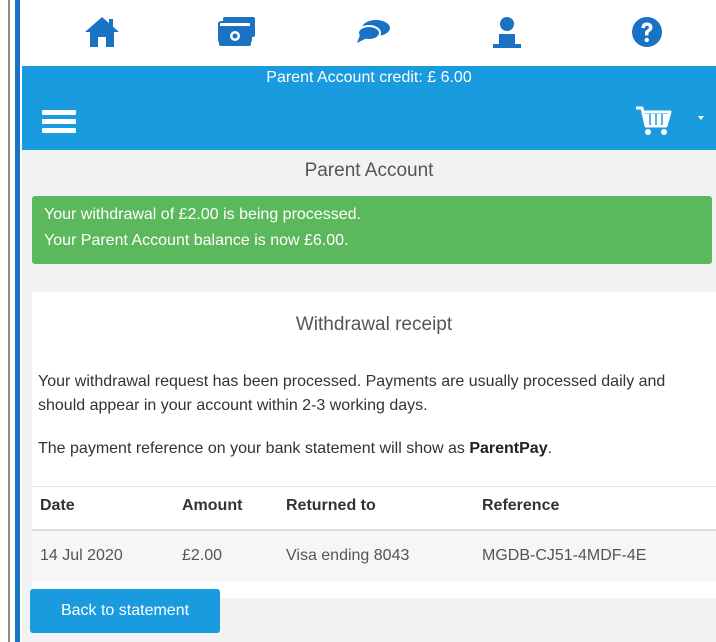 The height and width of the screenshot is (642, 716). I want to click on column-header-date: Date, so click(57, 505).